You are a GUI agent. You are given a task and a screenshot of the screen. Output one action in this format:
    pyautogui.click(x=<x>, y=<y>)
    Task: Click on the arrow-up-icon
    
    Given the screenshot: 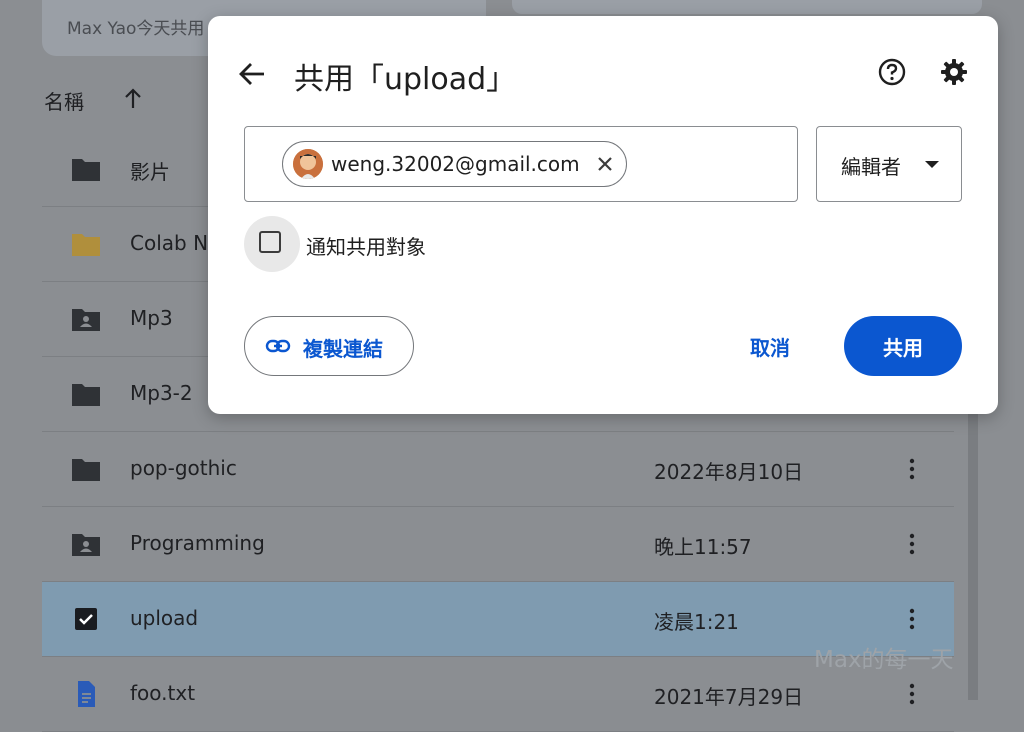 What is the action you would take?
    pyautogui.click(x=133, y=102)
    